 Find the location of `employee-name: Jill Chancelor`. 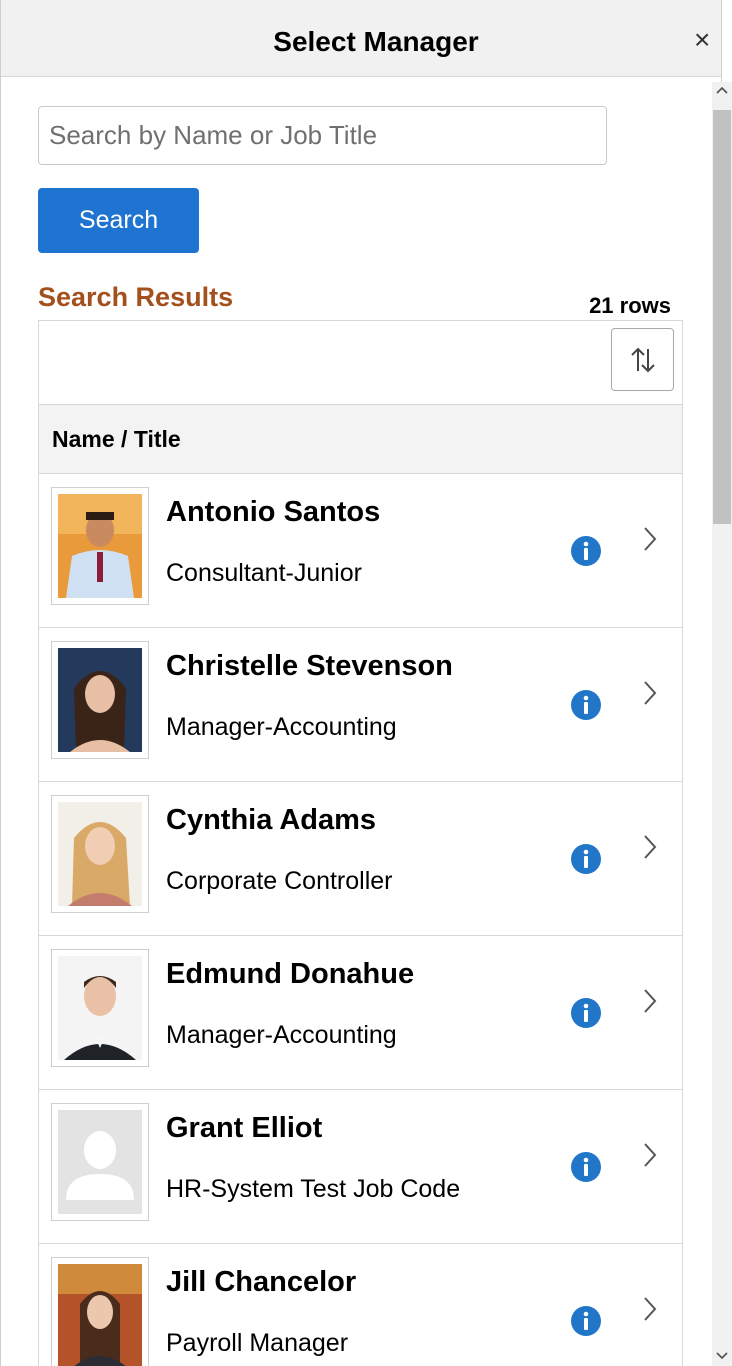

employee-name: Jill Chancelor is located at coordinates (261, 1282).